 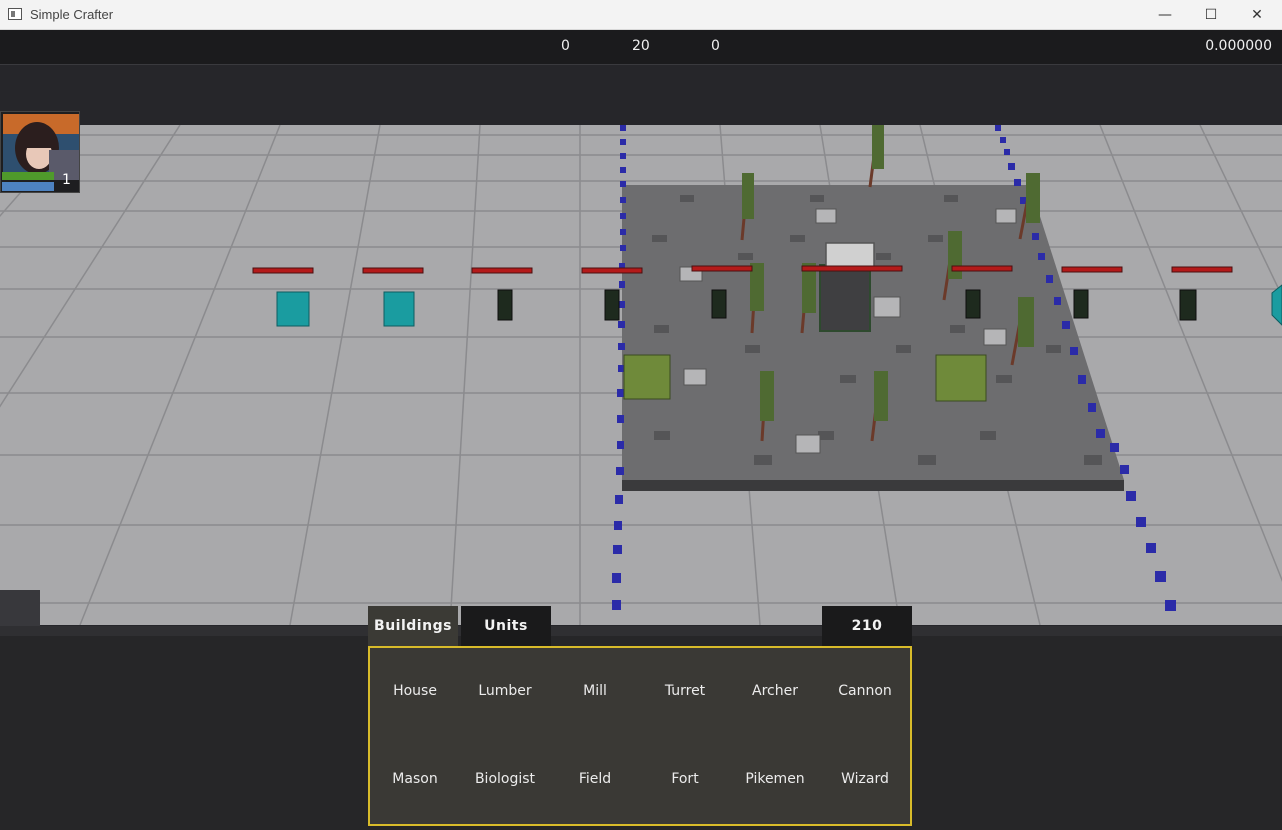 What do you see at coordinates (41, 147) in the screenshot?
I see `hero-avatar` at bounding box center [41, 147].